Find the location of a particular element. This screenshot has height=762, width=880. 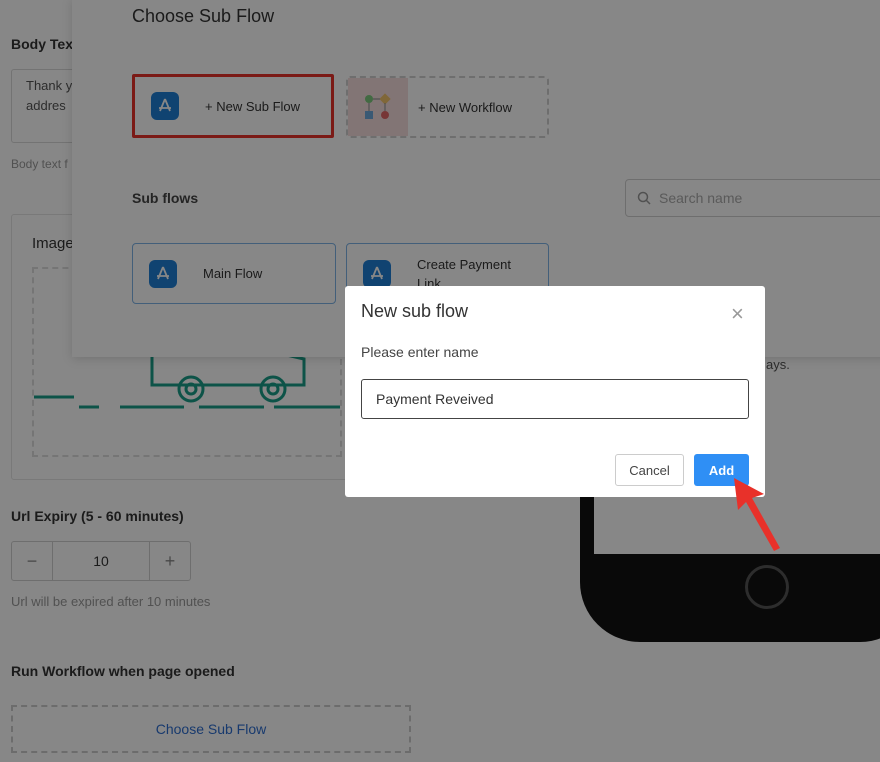

annotation-arrow is located at coordinates (757, 514).